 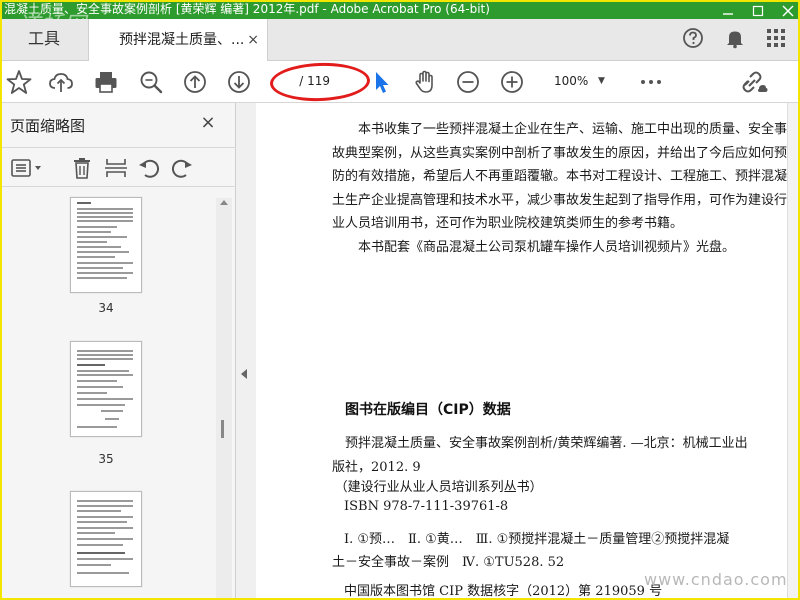 What do you see at coordinates (400, 40) in the screenshot?
I see `tab-bar: 工具 预拌混凝土质量、... ×` at bounding box center [400, 40].